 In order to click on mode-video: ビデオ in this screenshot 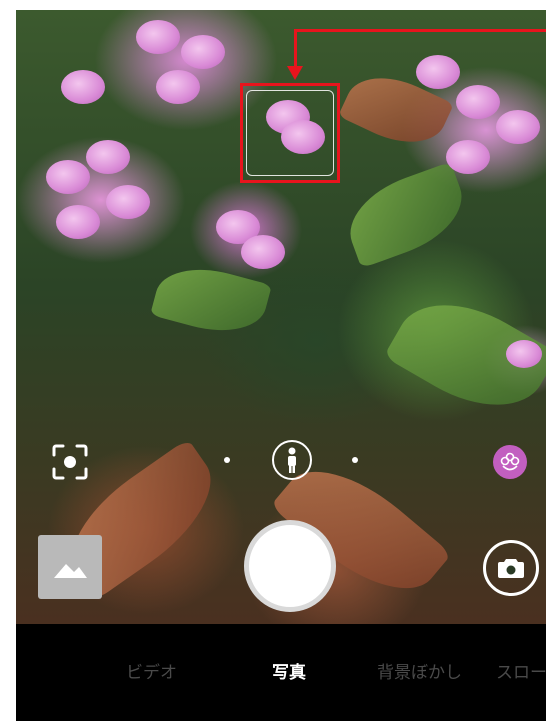, I will do `click(151, 670)`.